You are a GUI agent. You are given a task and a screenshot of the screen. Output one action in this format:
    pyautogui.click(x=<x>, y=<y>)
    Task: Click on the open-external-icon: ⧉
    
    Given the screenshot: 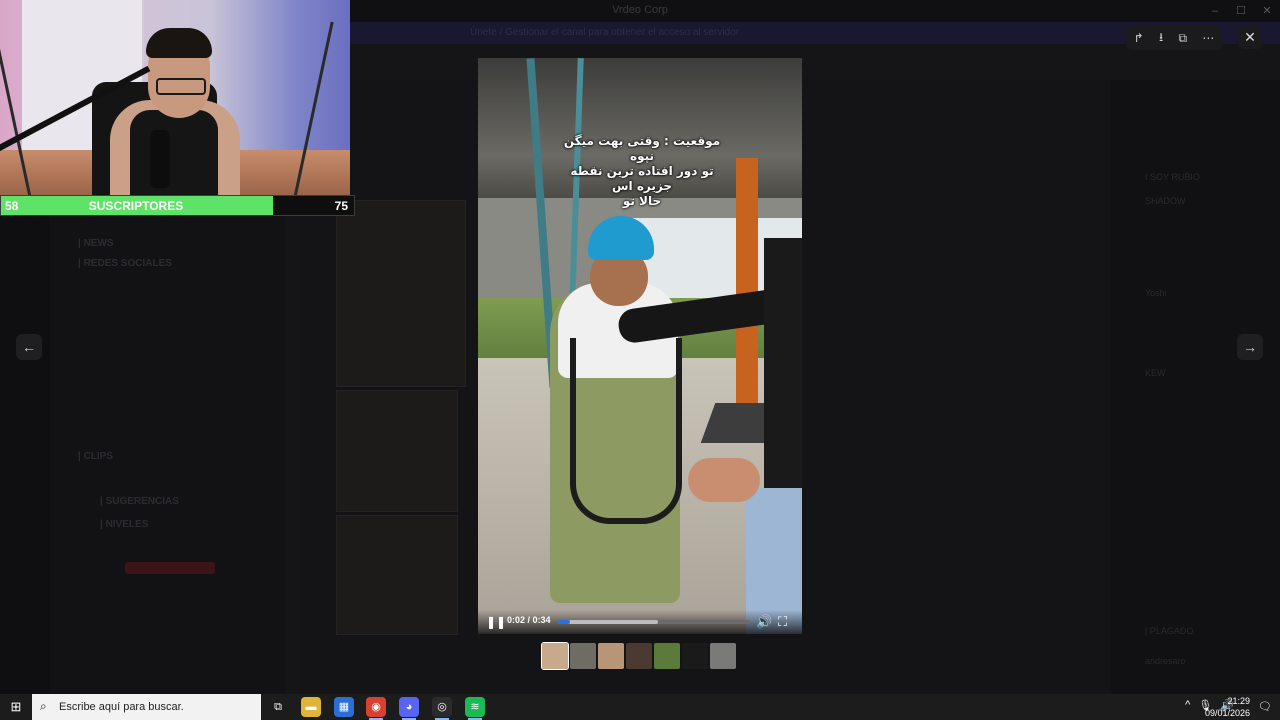 What is the action you would take?
    pyautogui.click(x=1182, y=38)
    